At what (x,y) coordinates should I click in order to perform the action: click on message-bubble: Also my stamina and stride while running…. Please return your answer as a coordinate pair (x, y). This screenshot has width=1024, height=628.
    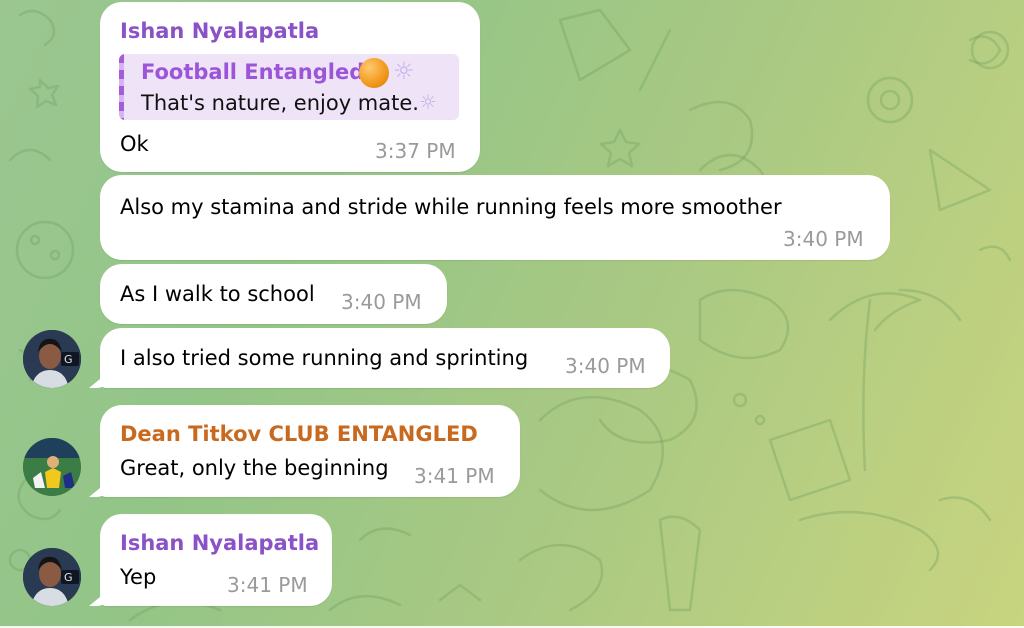
    Looking at the image, I should click on (495, 217).